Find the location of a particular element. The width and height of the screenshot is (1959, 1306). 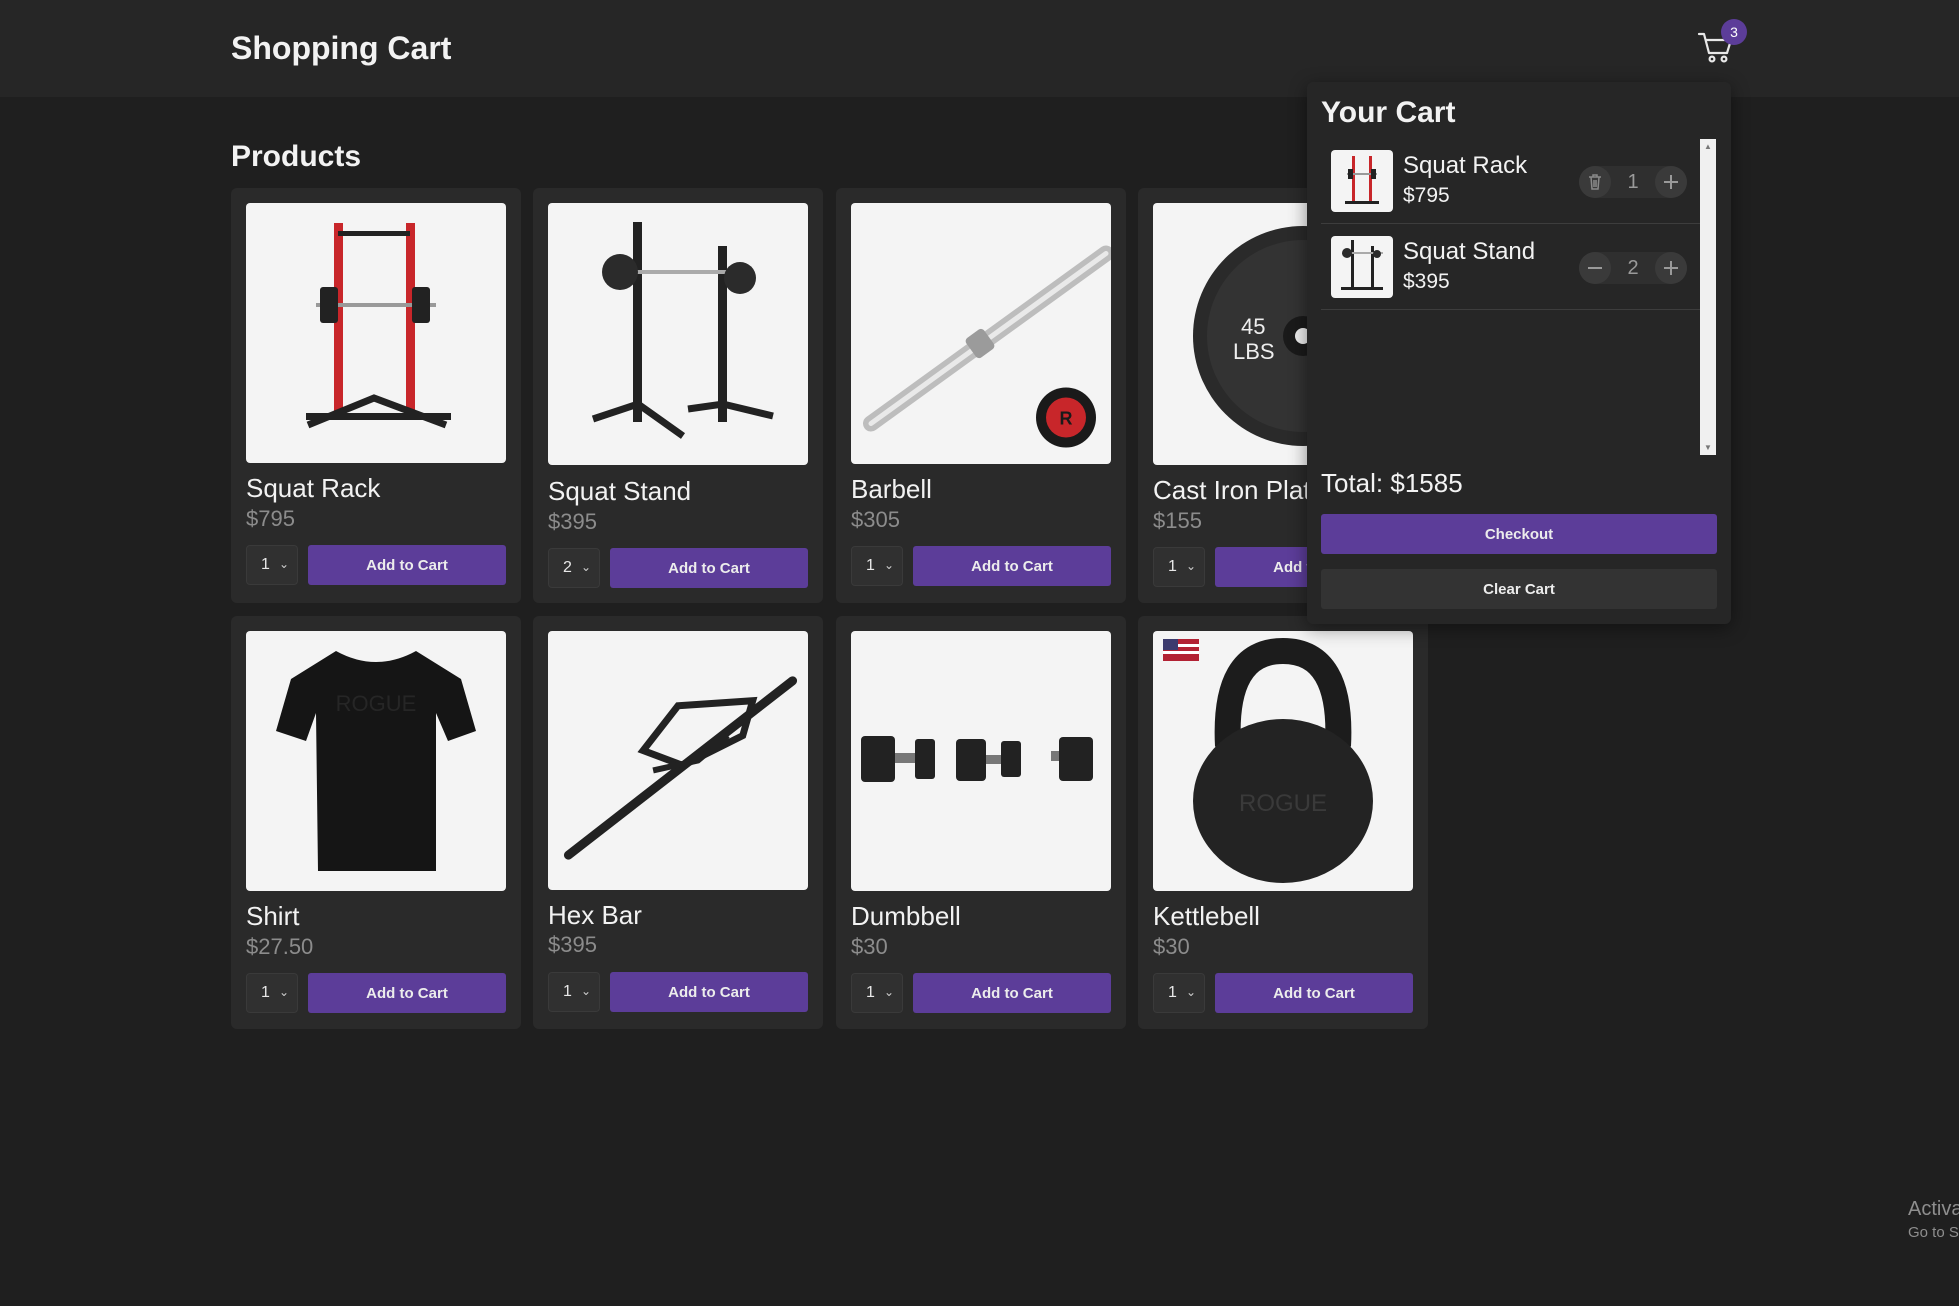

cart-item-qty: 2 is located at coordinates (1633, 267).